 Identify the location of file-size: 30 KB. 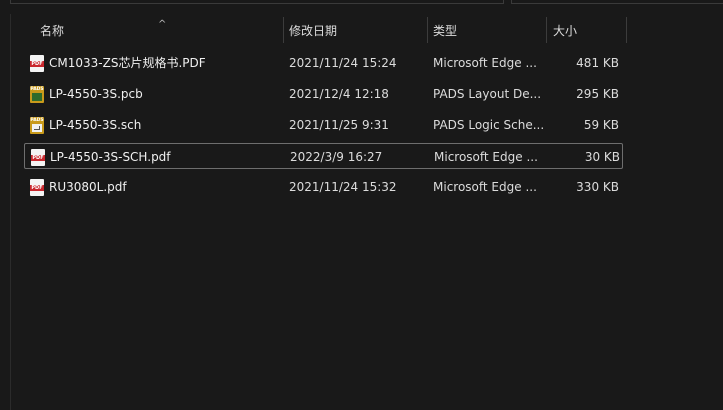
(602, 157).